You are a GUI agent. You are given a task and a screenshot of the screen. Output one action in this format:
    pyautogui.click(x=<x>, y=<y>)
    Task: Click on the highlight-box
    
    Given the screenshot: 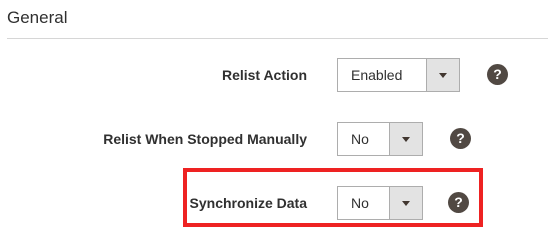 What is the action you would take?
    pyautogui.click(x=333, y=197)
    